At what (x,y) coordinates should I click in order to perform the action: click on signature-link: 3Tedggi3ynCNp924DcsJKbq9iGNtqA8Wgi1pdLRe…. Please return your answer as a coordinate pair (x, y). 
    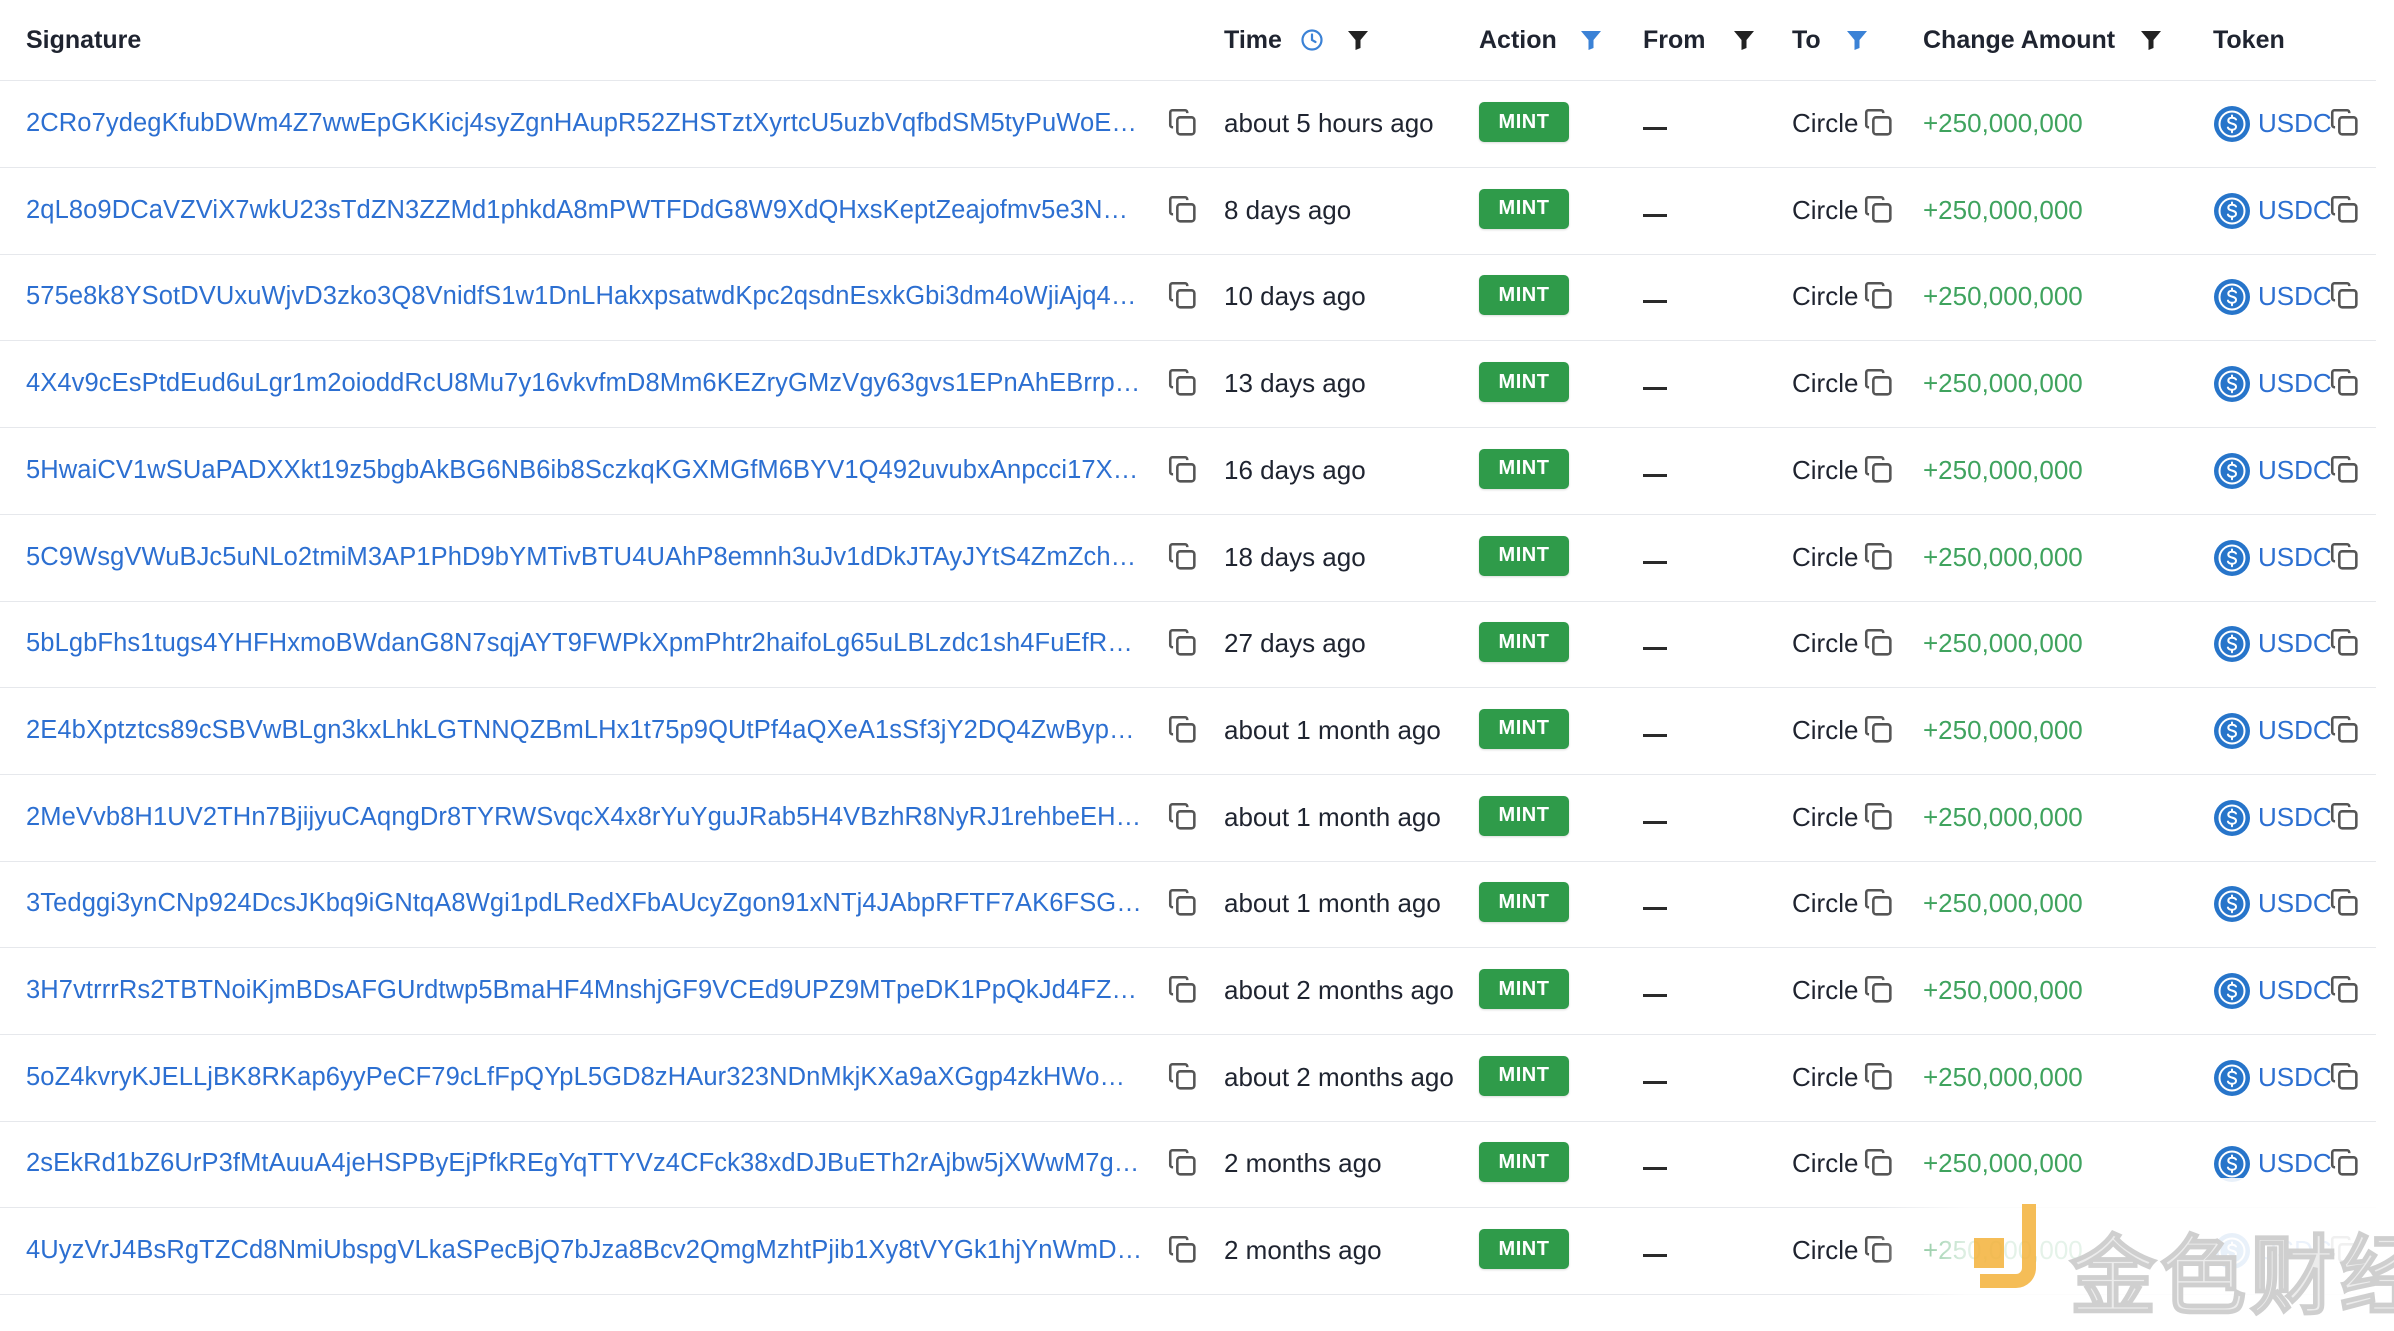
    Looking at the image, I should click on (586, 903).